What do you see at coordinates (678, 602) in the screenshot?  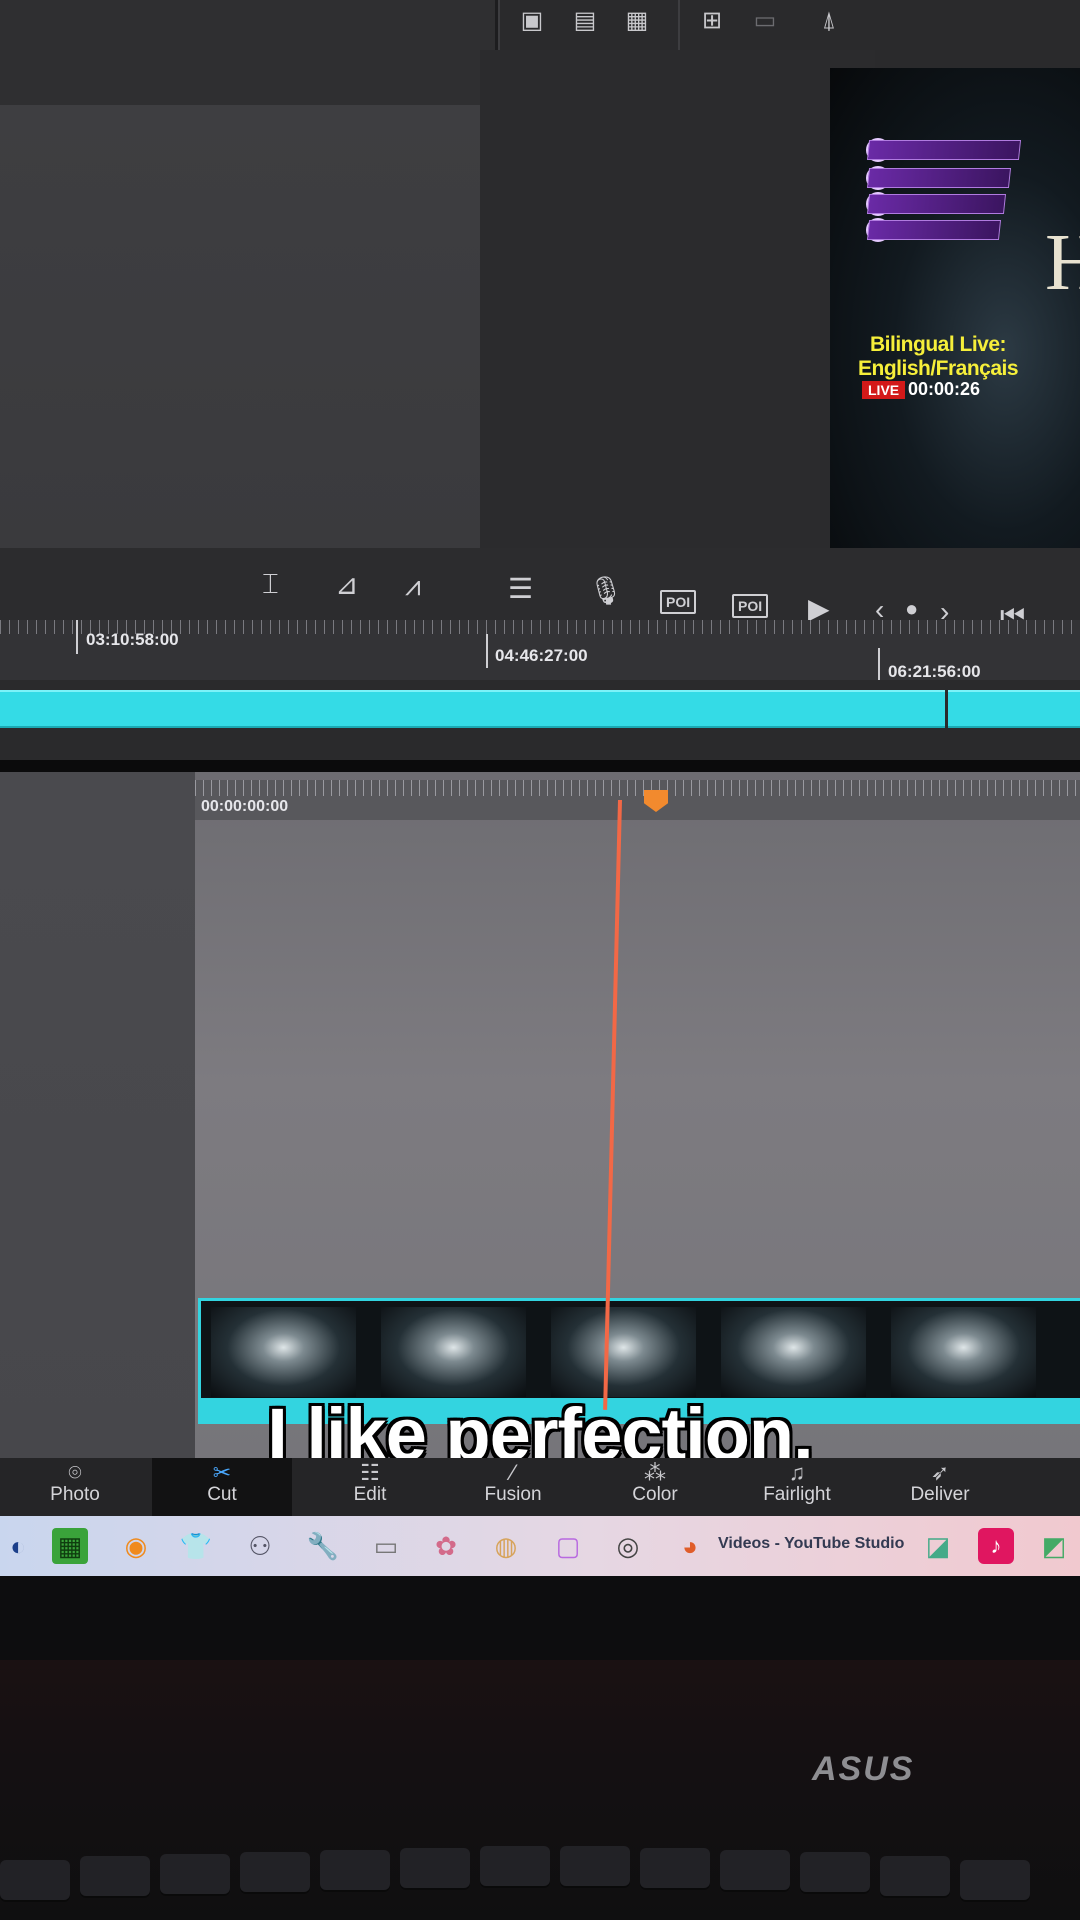 I see `poi-button: POI` at bounding box center [678, 602].